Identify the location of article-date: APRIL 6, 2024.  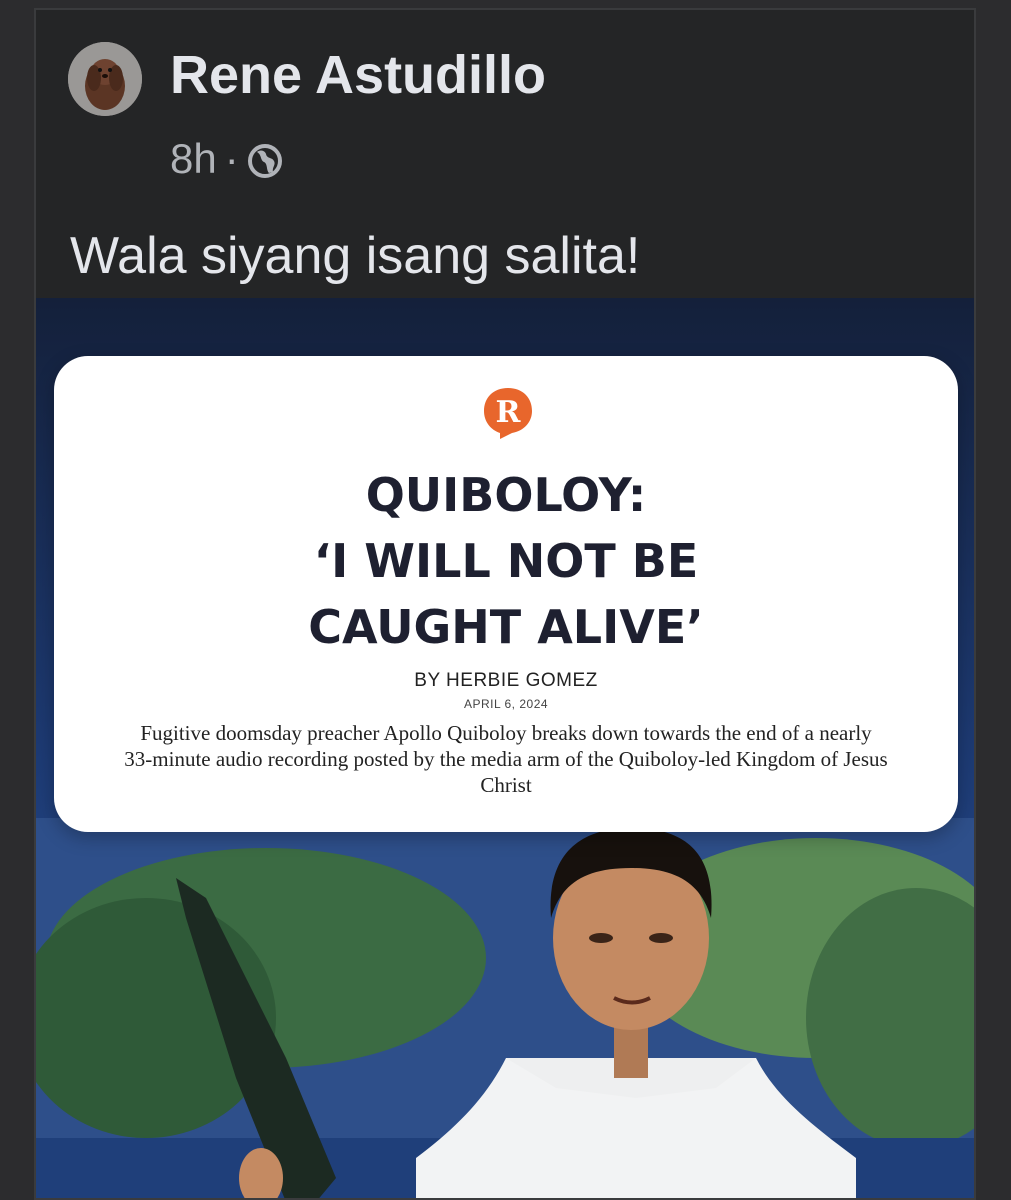
(506, 704).